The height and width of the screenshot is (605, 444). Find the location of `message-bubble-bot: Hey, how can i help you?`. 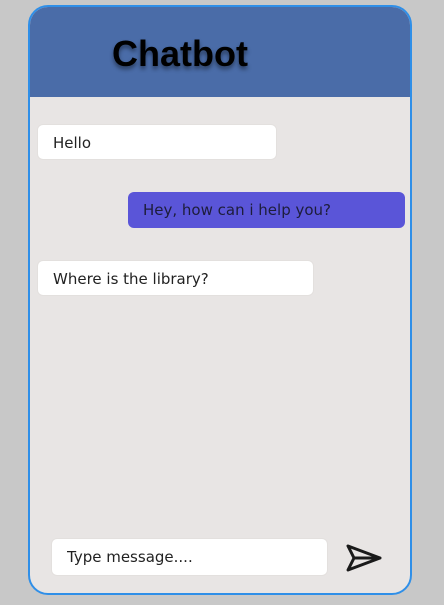

message-bubble-bot: Hey, how can i help you? is located at coordinates (266, 210).